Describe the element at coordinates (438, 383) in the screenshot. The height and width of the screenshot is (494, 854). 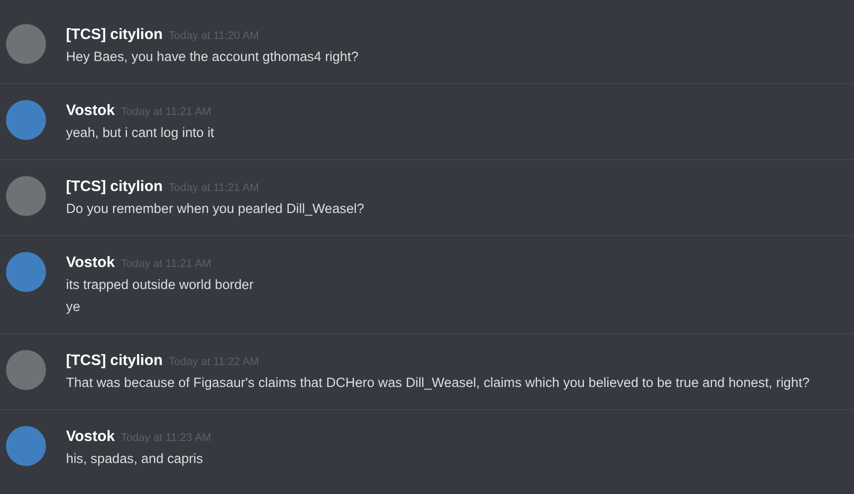
I see `message-text: That was because of Figasaur's claims that DCHero was Dill_Weasel, claims which you believed to be true and honest, right?` at that location.